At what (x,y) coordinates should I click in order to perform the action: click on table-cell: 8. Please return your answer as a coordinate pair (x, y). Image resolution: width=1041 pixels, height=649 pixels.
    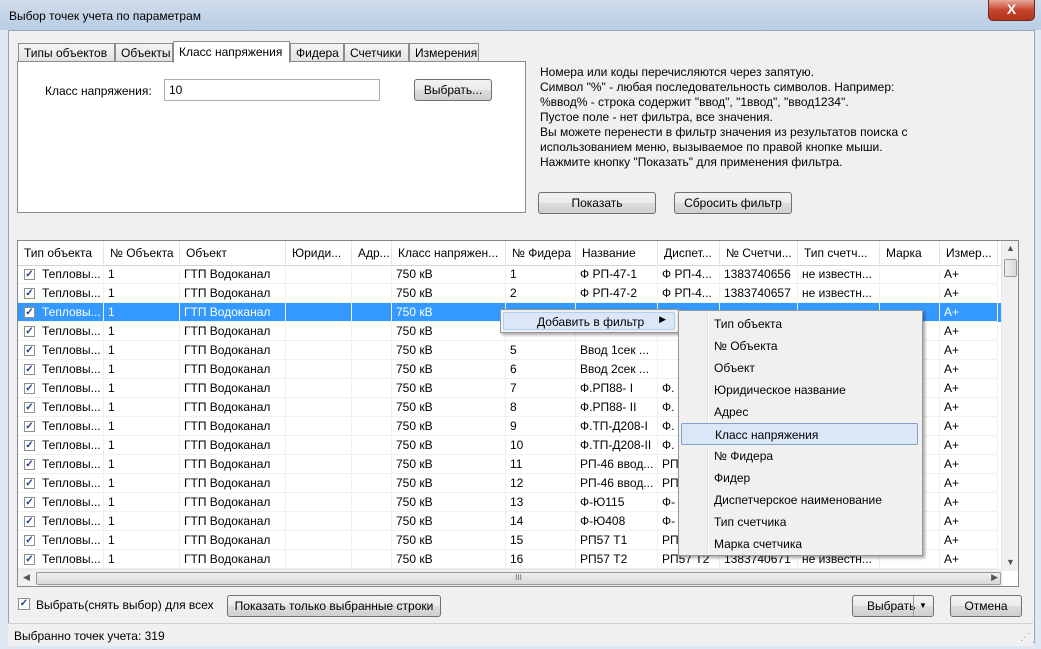
    Looking at the image, I should click on (541, 407).